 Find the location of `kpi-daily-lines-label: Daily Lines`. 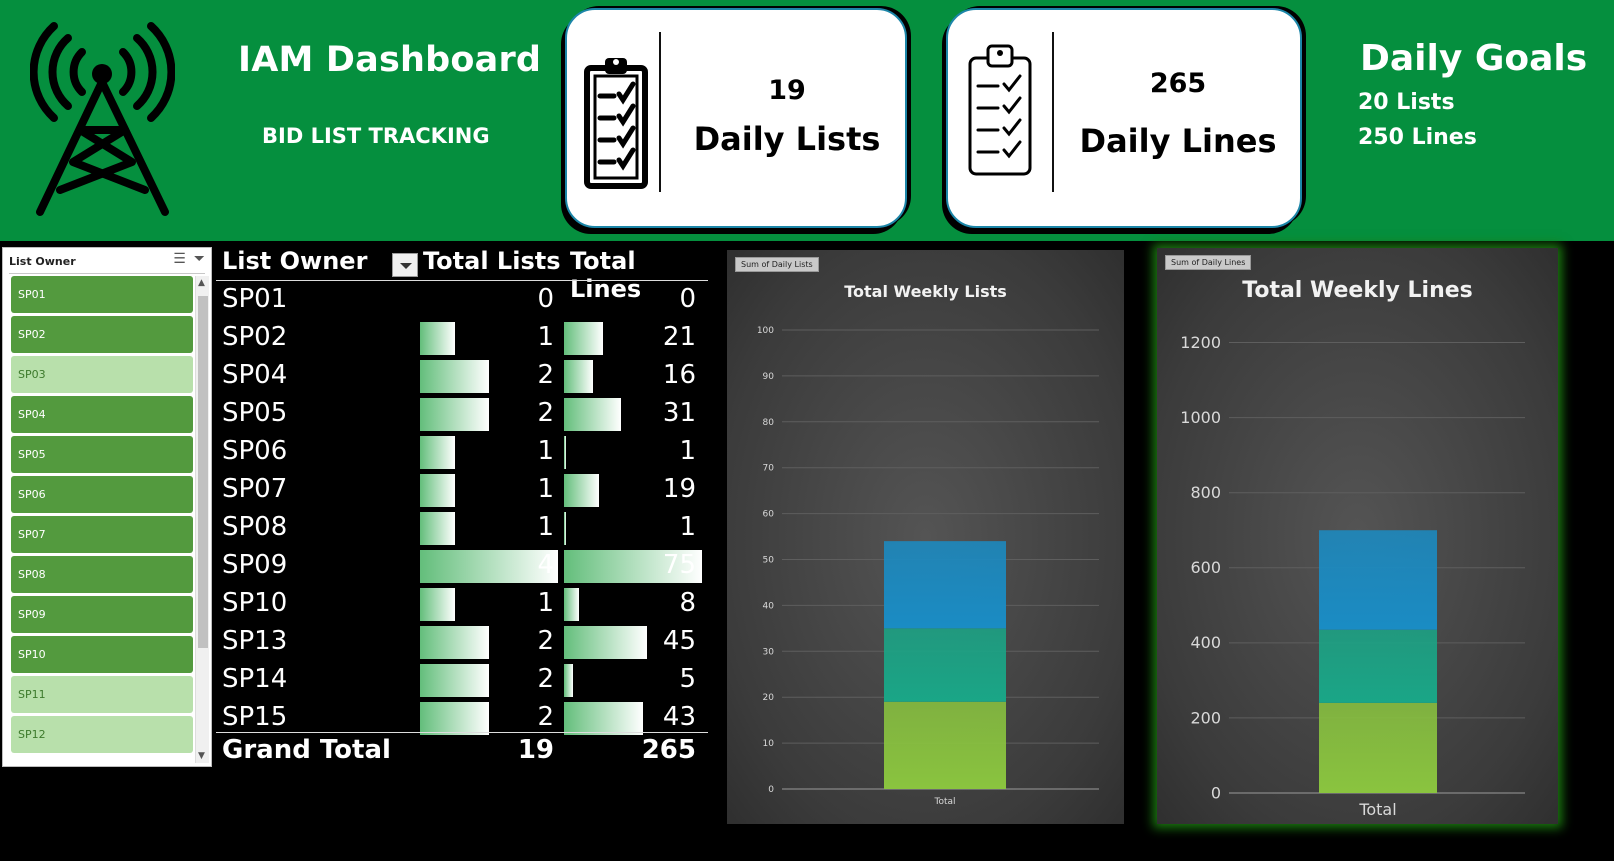

kpi-daily-lines-label: Daily Lines is located at coordinates (1178, 141).